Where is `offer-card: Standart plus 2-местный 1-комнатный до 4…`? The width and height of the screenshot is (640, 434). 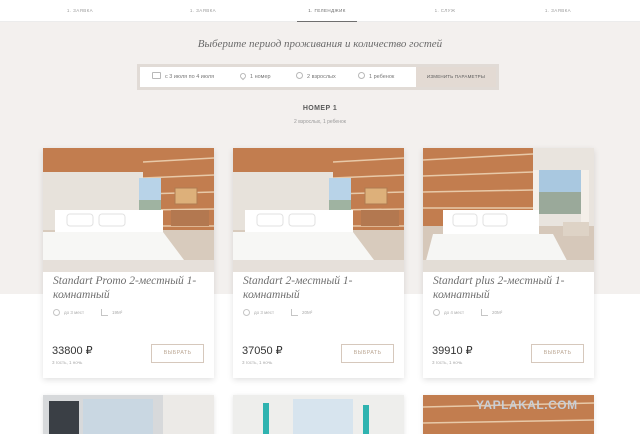
offer-card: Standart plus 2-местный 1-комнатный до 4… is located at coordinates (508, 263).